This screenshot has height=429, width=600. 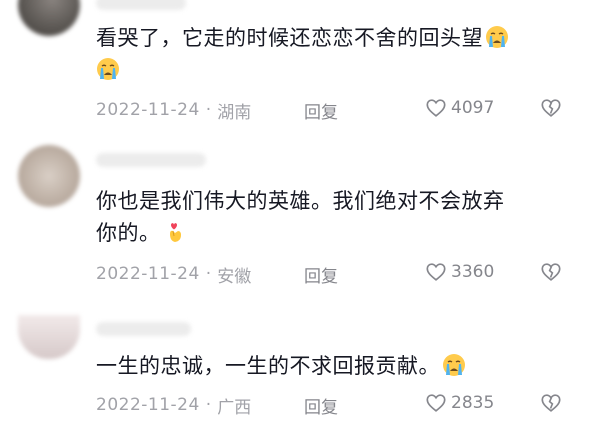 What do you see at coordinates (331, 54) in the screenshot?
I see `comment-text: 看哭了，它走的时候还恋恋不舍的回头望` at bounding box center [331, 54].